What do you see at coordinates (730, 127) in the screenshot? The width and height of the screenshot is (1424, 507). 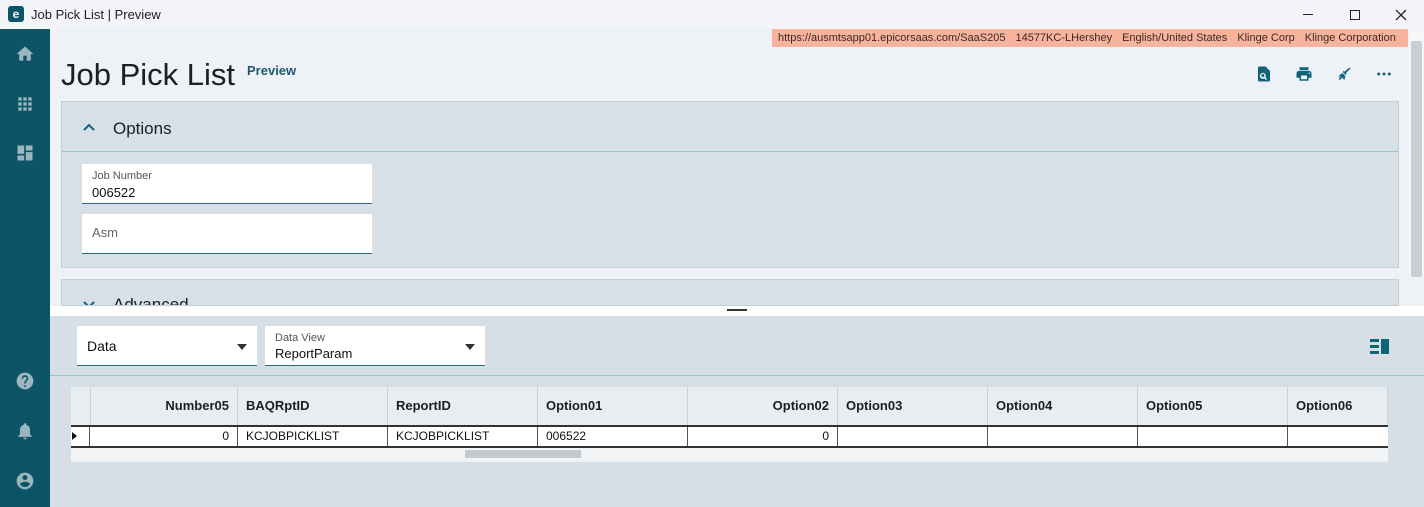 I see `options-header: Options` at bounding box center [730, 127].